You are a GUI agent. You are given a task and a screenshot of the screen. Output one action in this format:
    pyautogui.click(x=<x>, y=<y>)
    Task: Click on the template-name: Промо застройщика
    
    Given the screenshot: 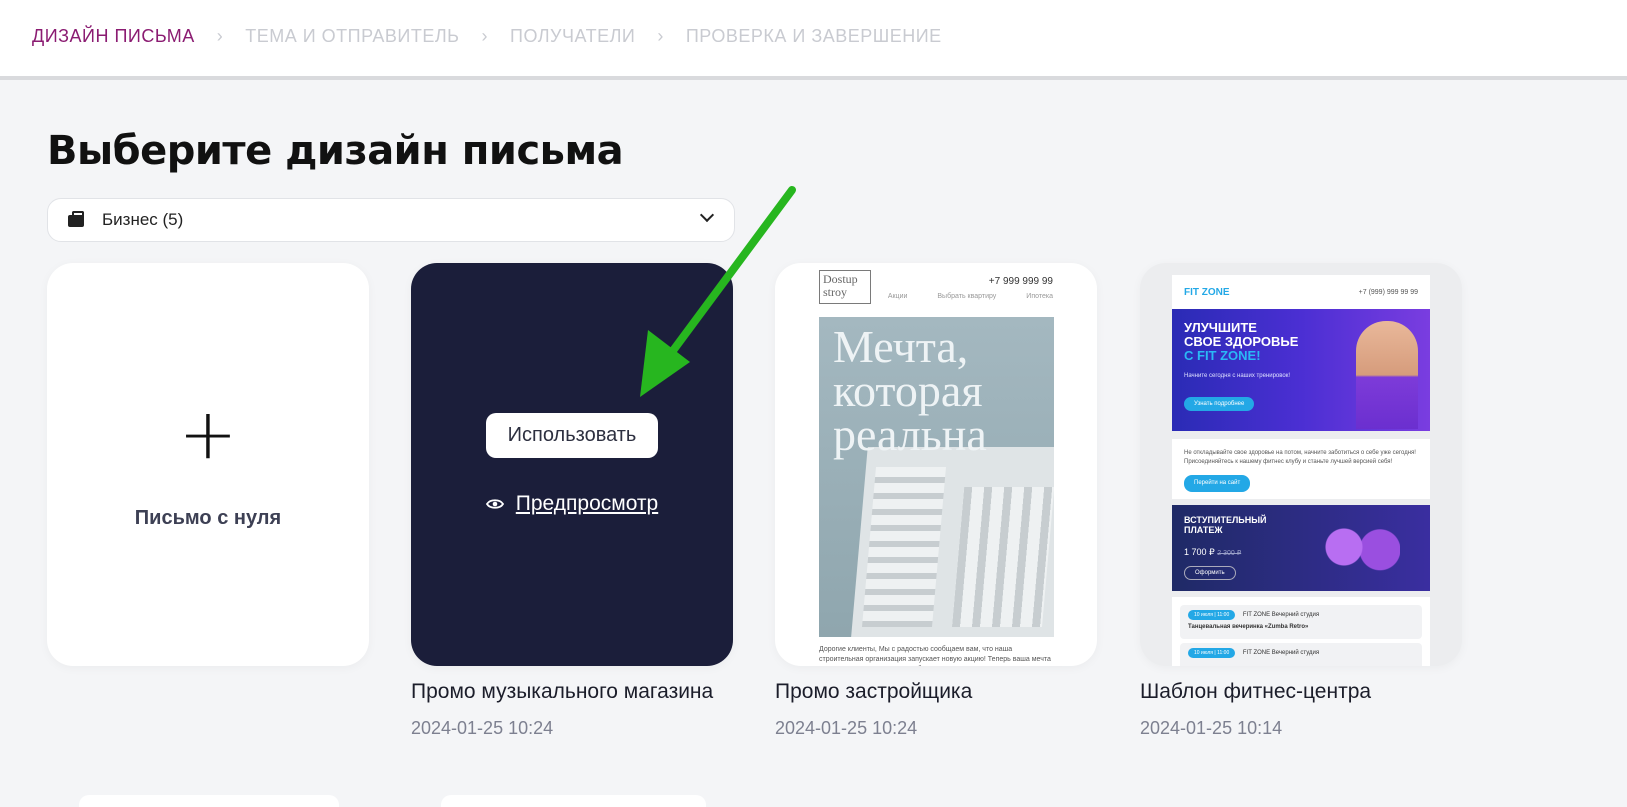 What is the action you would take?
    pyautogui.click(x=874, y=691)
    